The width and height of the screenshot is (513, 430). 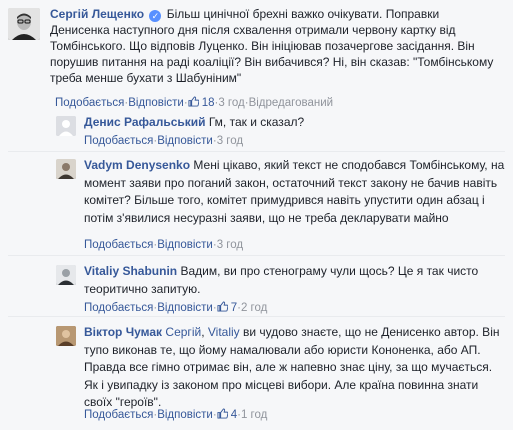 I want to click on comment-time: 1 год, so click(x=254, y=415).